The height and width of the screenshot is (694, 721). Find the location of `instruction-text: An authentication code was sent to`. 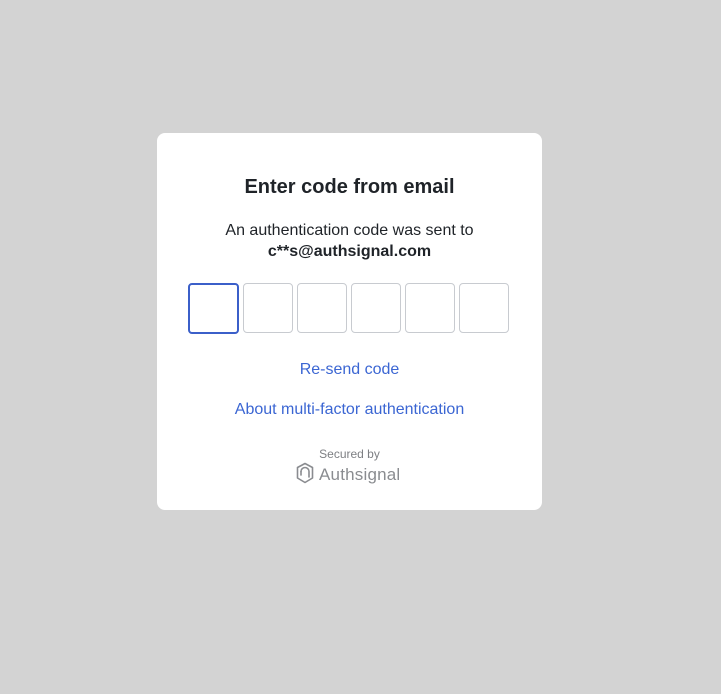

instruction-text: An authentication code was sent to is located at coordinates (349, 230).